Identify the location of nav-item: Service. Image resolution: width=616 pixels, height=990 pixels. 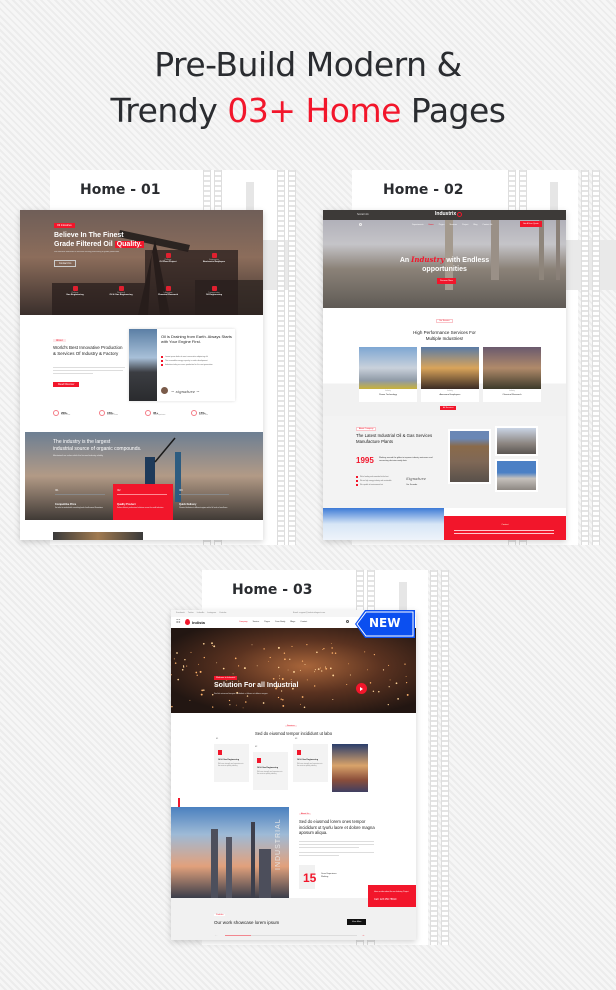
(256, 622).